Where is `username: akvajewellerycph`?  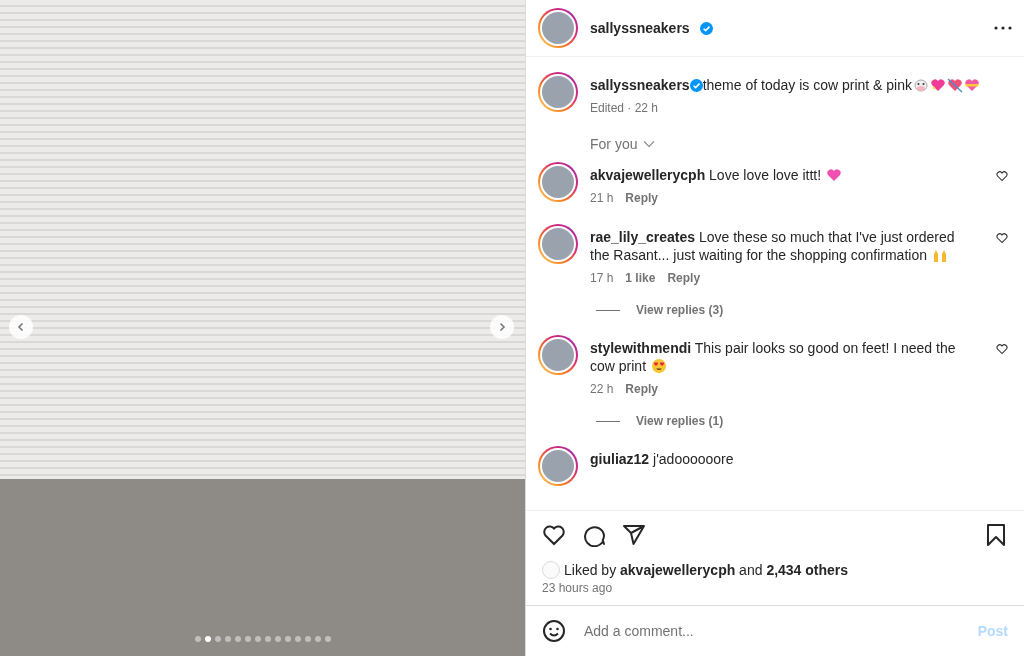
username: akvajewellerycph is located at coordinates (648, 175).